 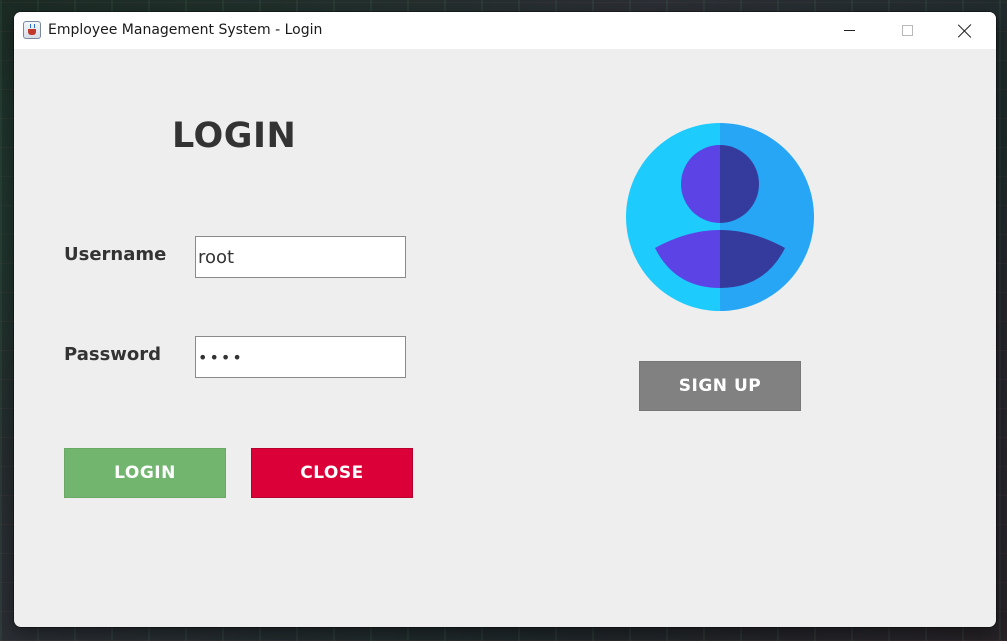 What do you see at coordinates (300, 257) in the screenshot?
I see `username-field` at bounding box center [300, 257].